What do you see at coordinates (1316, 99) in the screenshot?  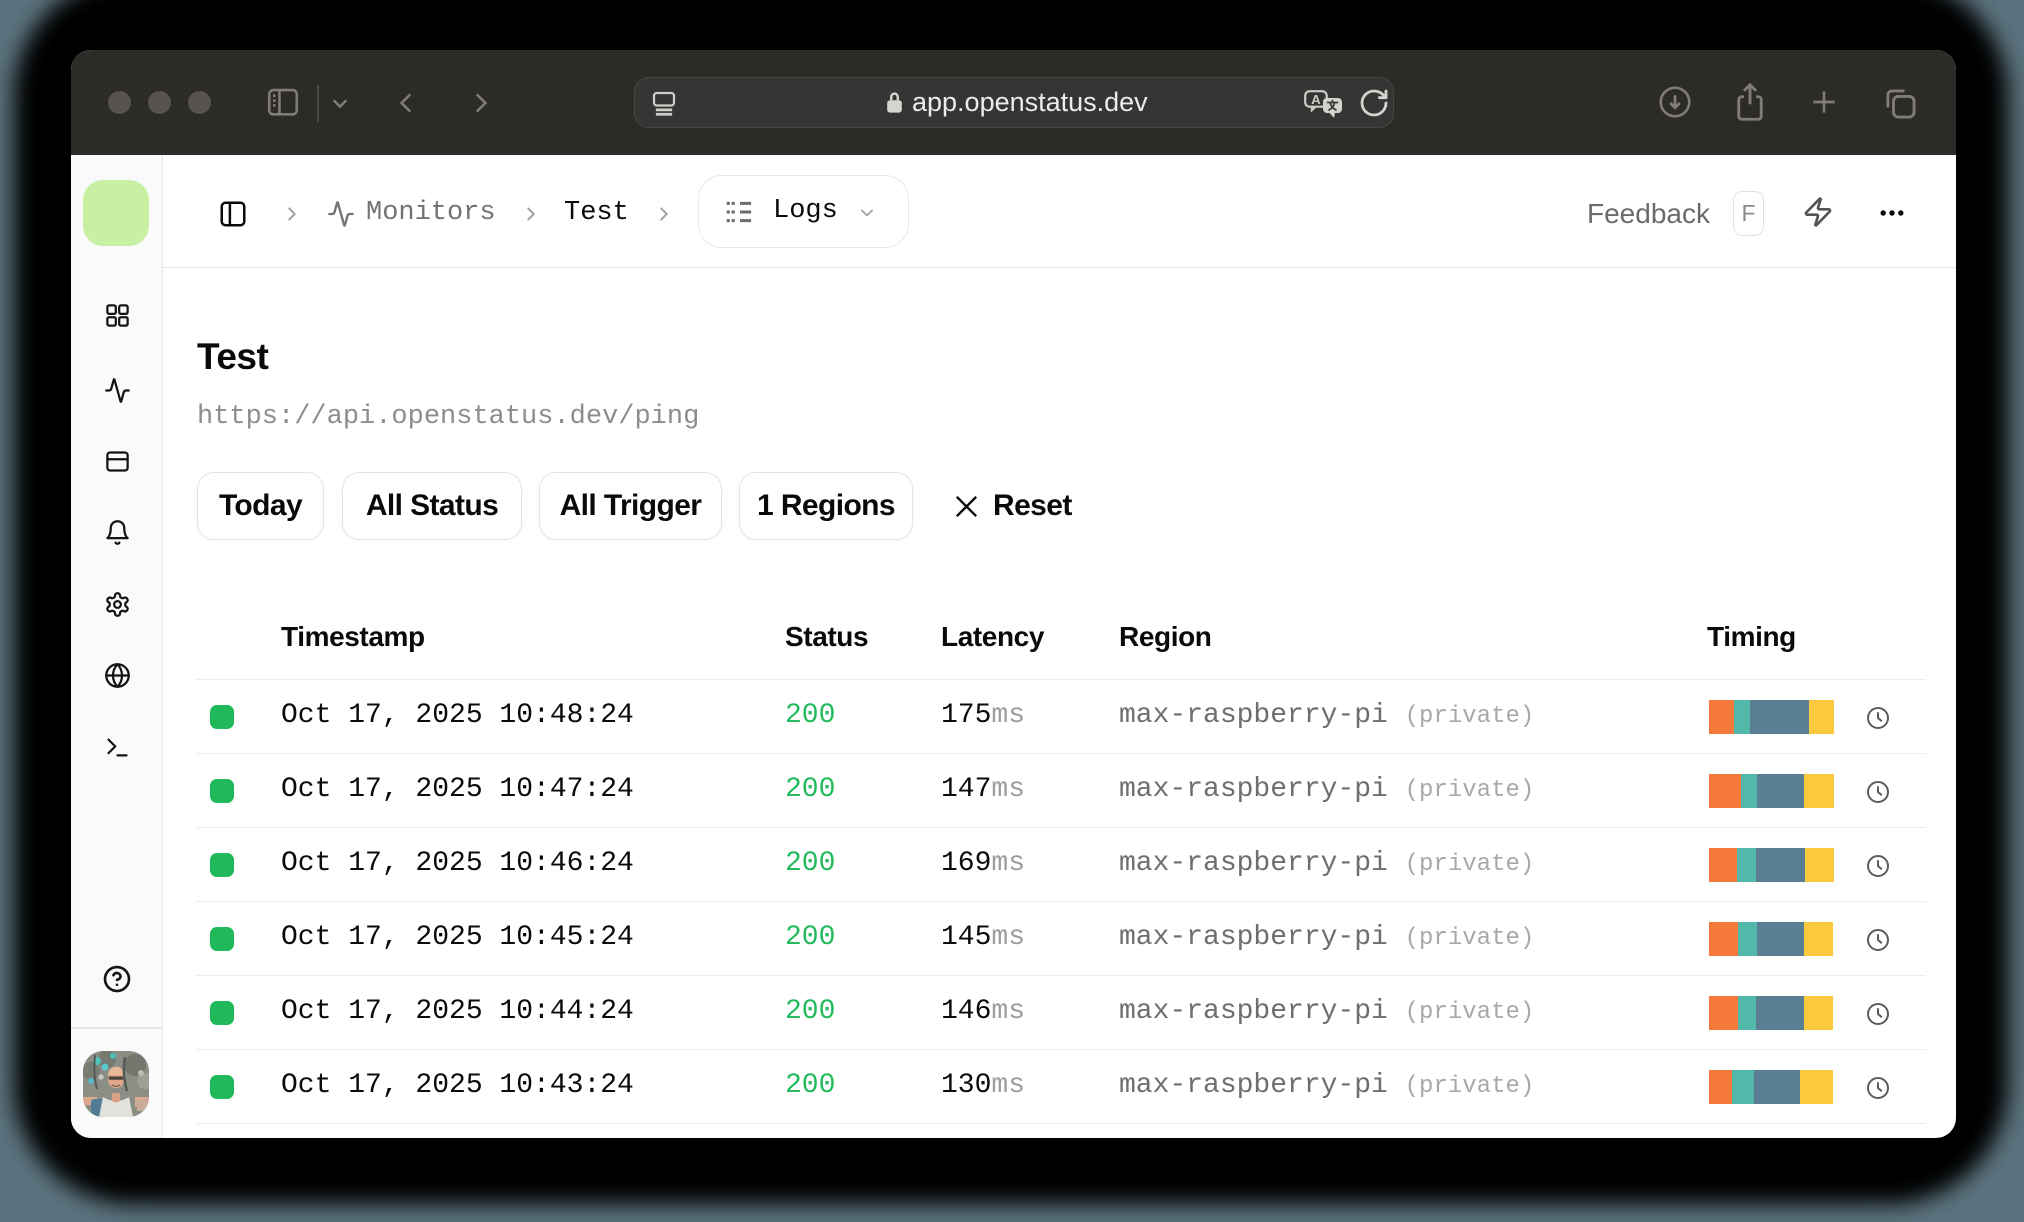 I see `svg-text: A` at bounding box center [1316, 99].